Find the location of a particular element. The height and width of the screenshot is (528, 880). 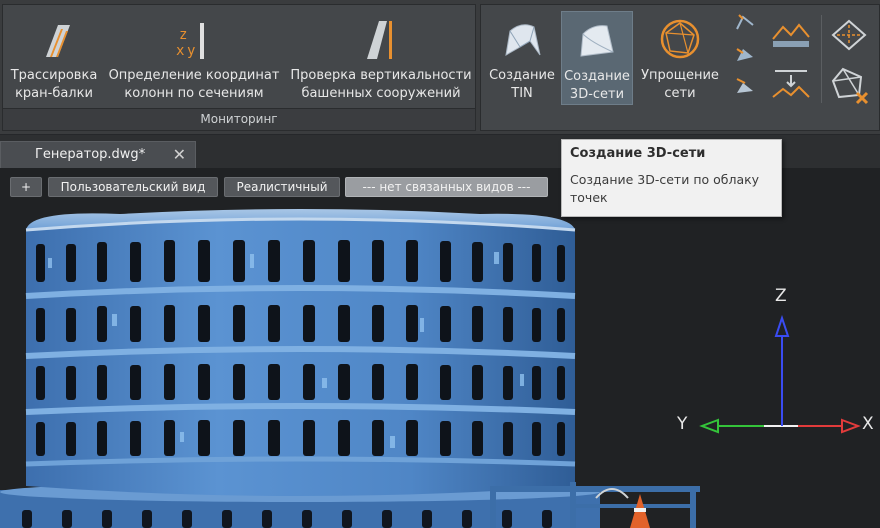

column-coordinates-label-1: Определение координат is located at coordinates (194, 75).